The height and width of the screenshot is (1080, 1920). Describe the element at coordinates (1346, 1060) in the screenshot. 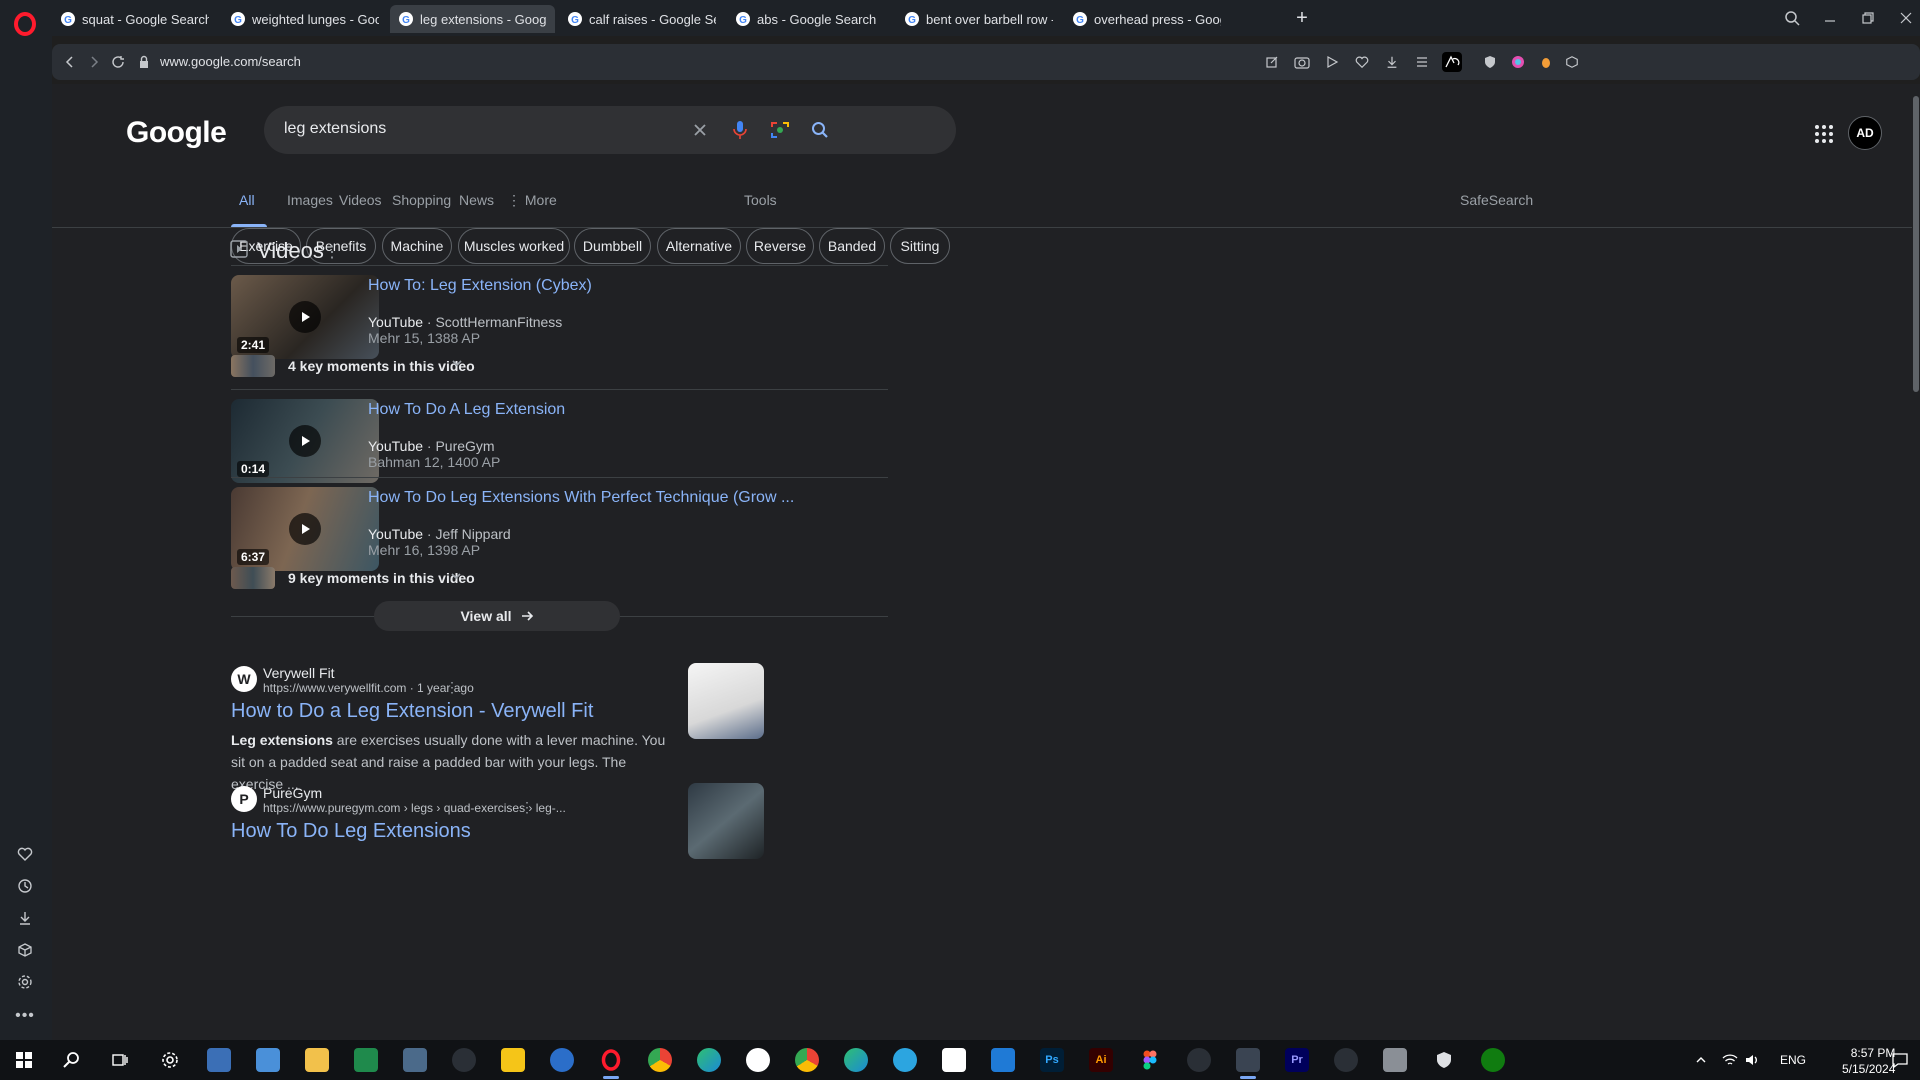

I see `obs-app-icon` at that location.